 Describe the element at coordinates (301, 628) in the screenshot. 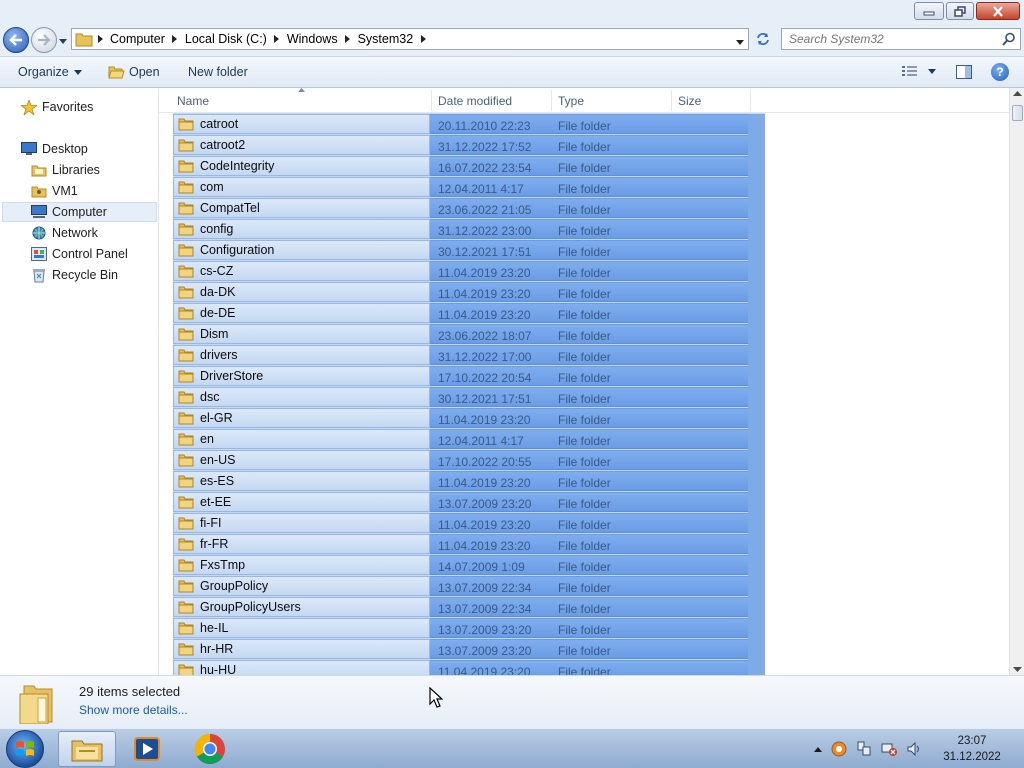

I see `name-cell: he-IL` at that location.